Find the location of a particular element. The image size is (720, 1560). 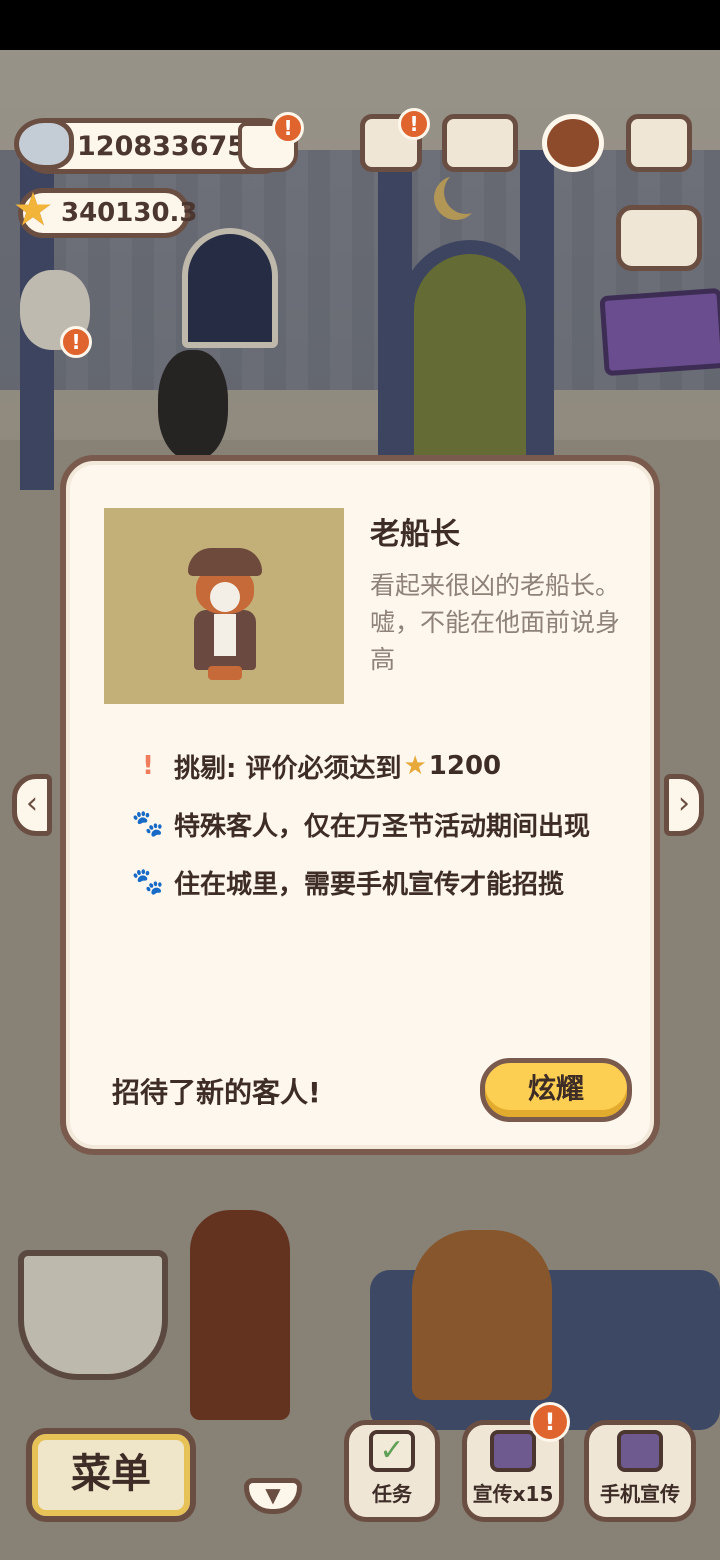

fish-icon is located at coordinates (44, 144).